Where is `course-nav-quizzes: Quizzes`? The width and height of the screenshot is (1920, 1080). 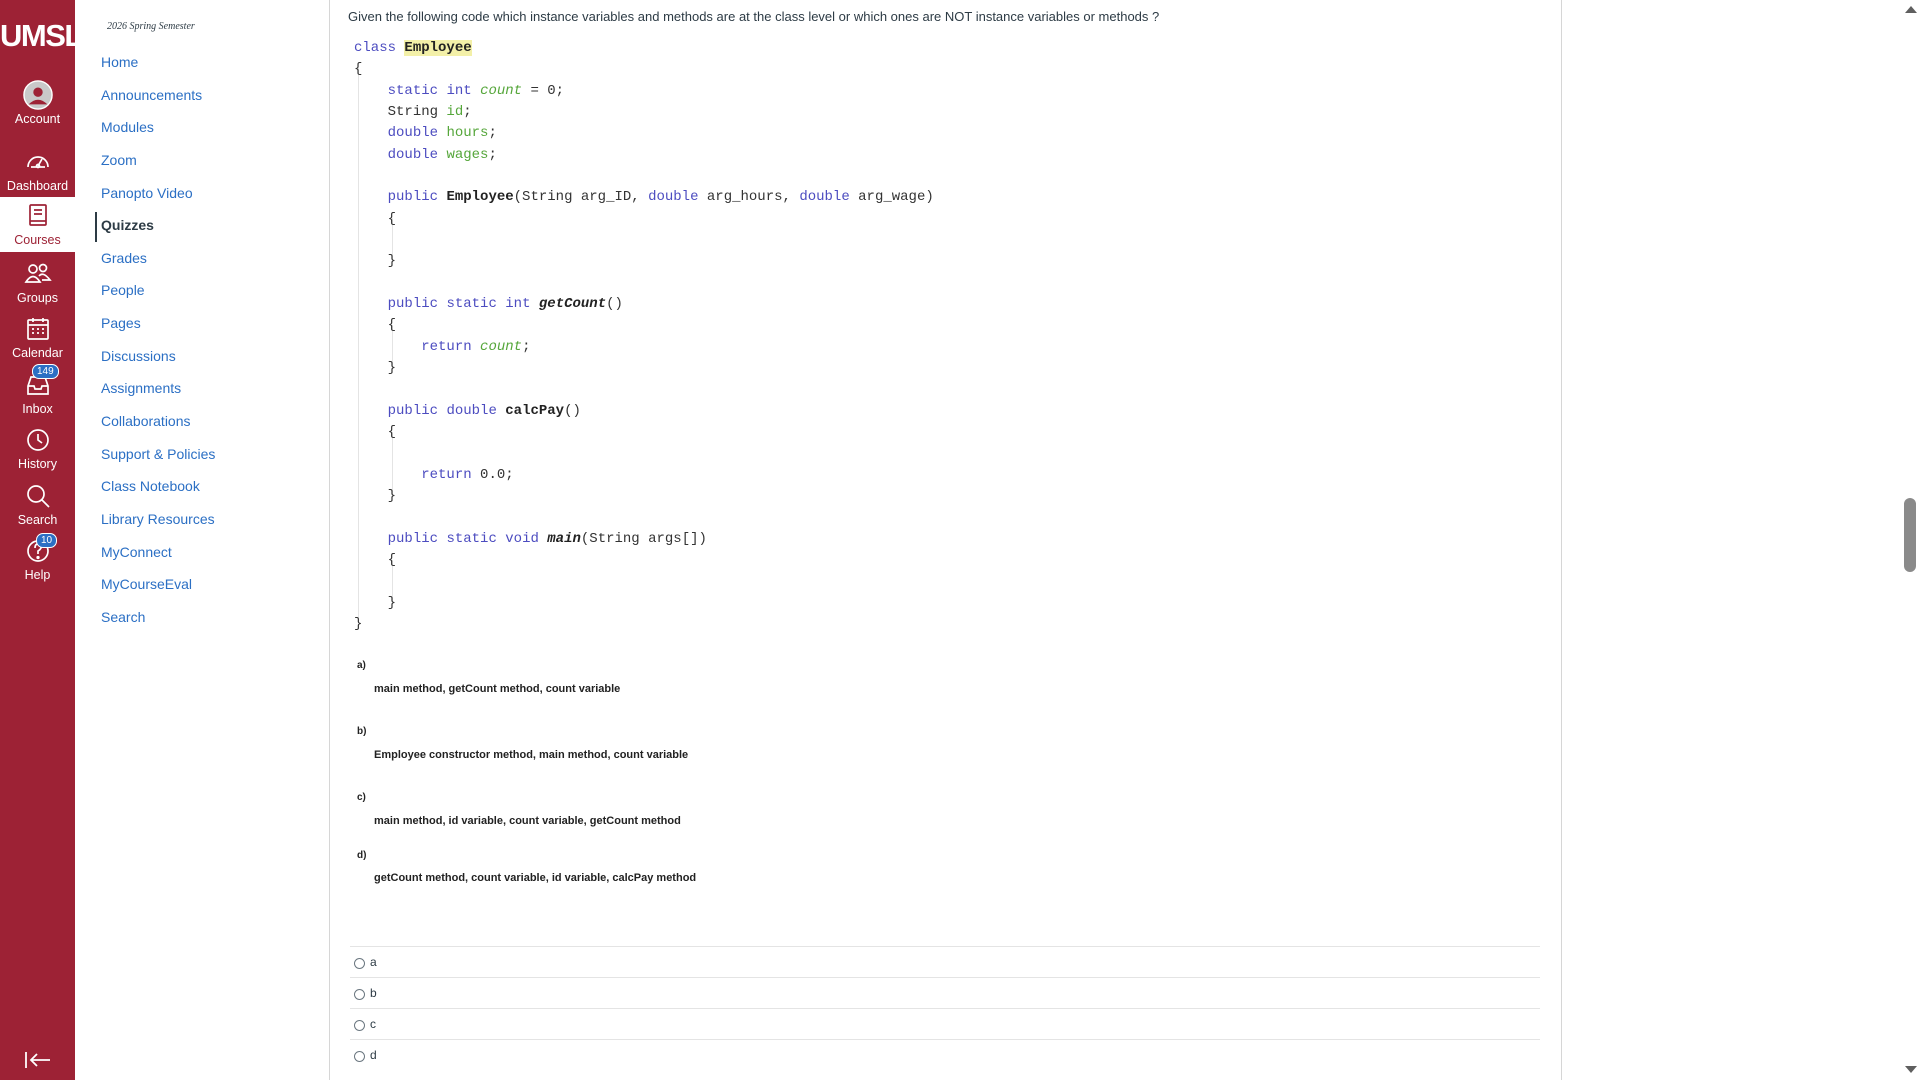 course-nav-quizzes: Quizzes is located at coordinates (127, 225).